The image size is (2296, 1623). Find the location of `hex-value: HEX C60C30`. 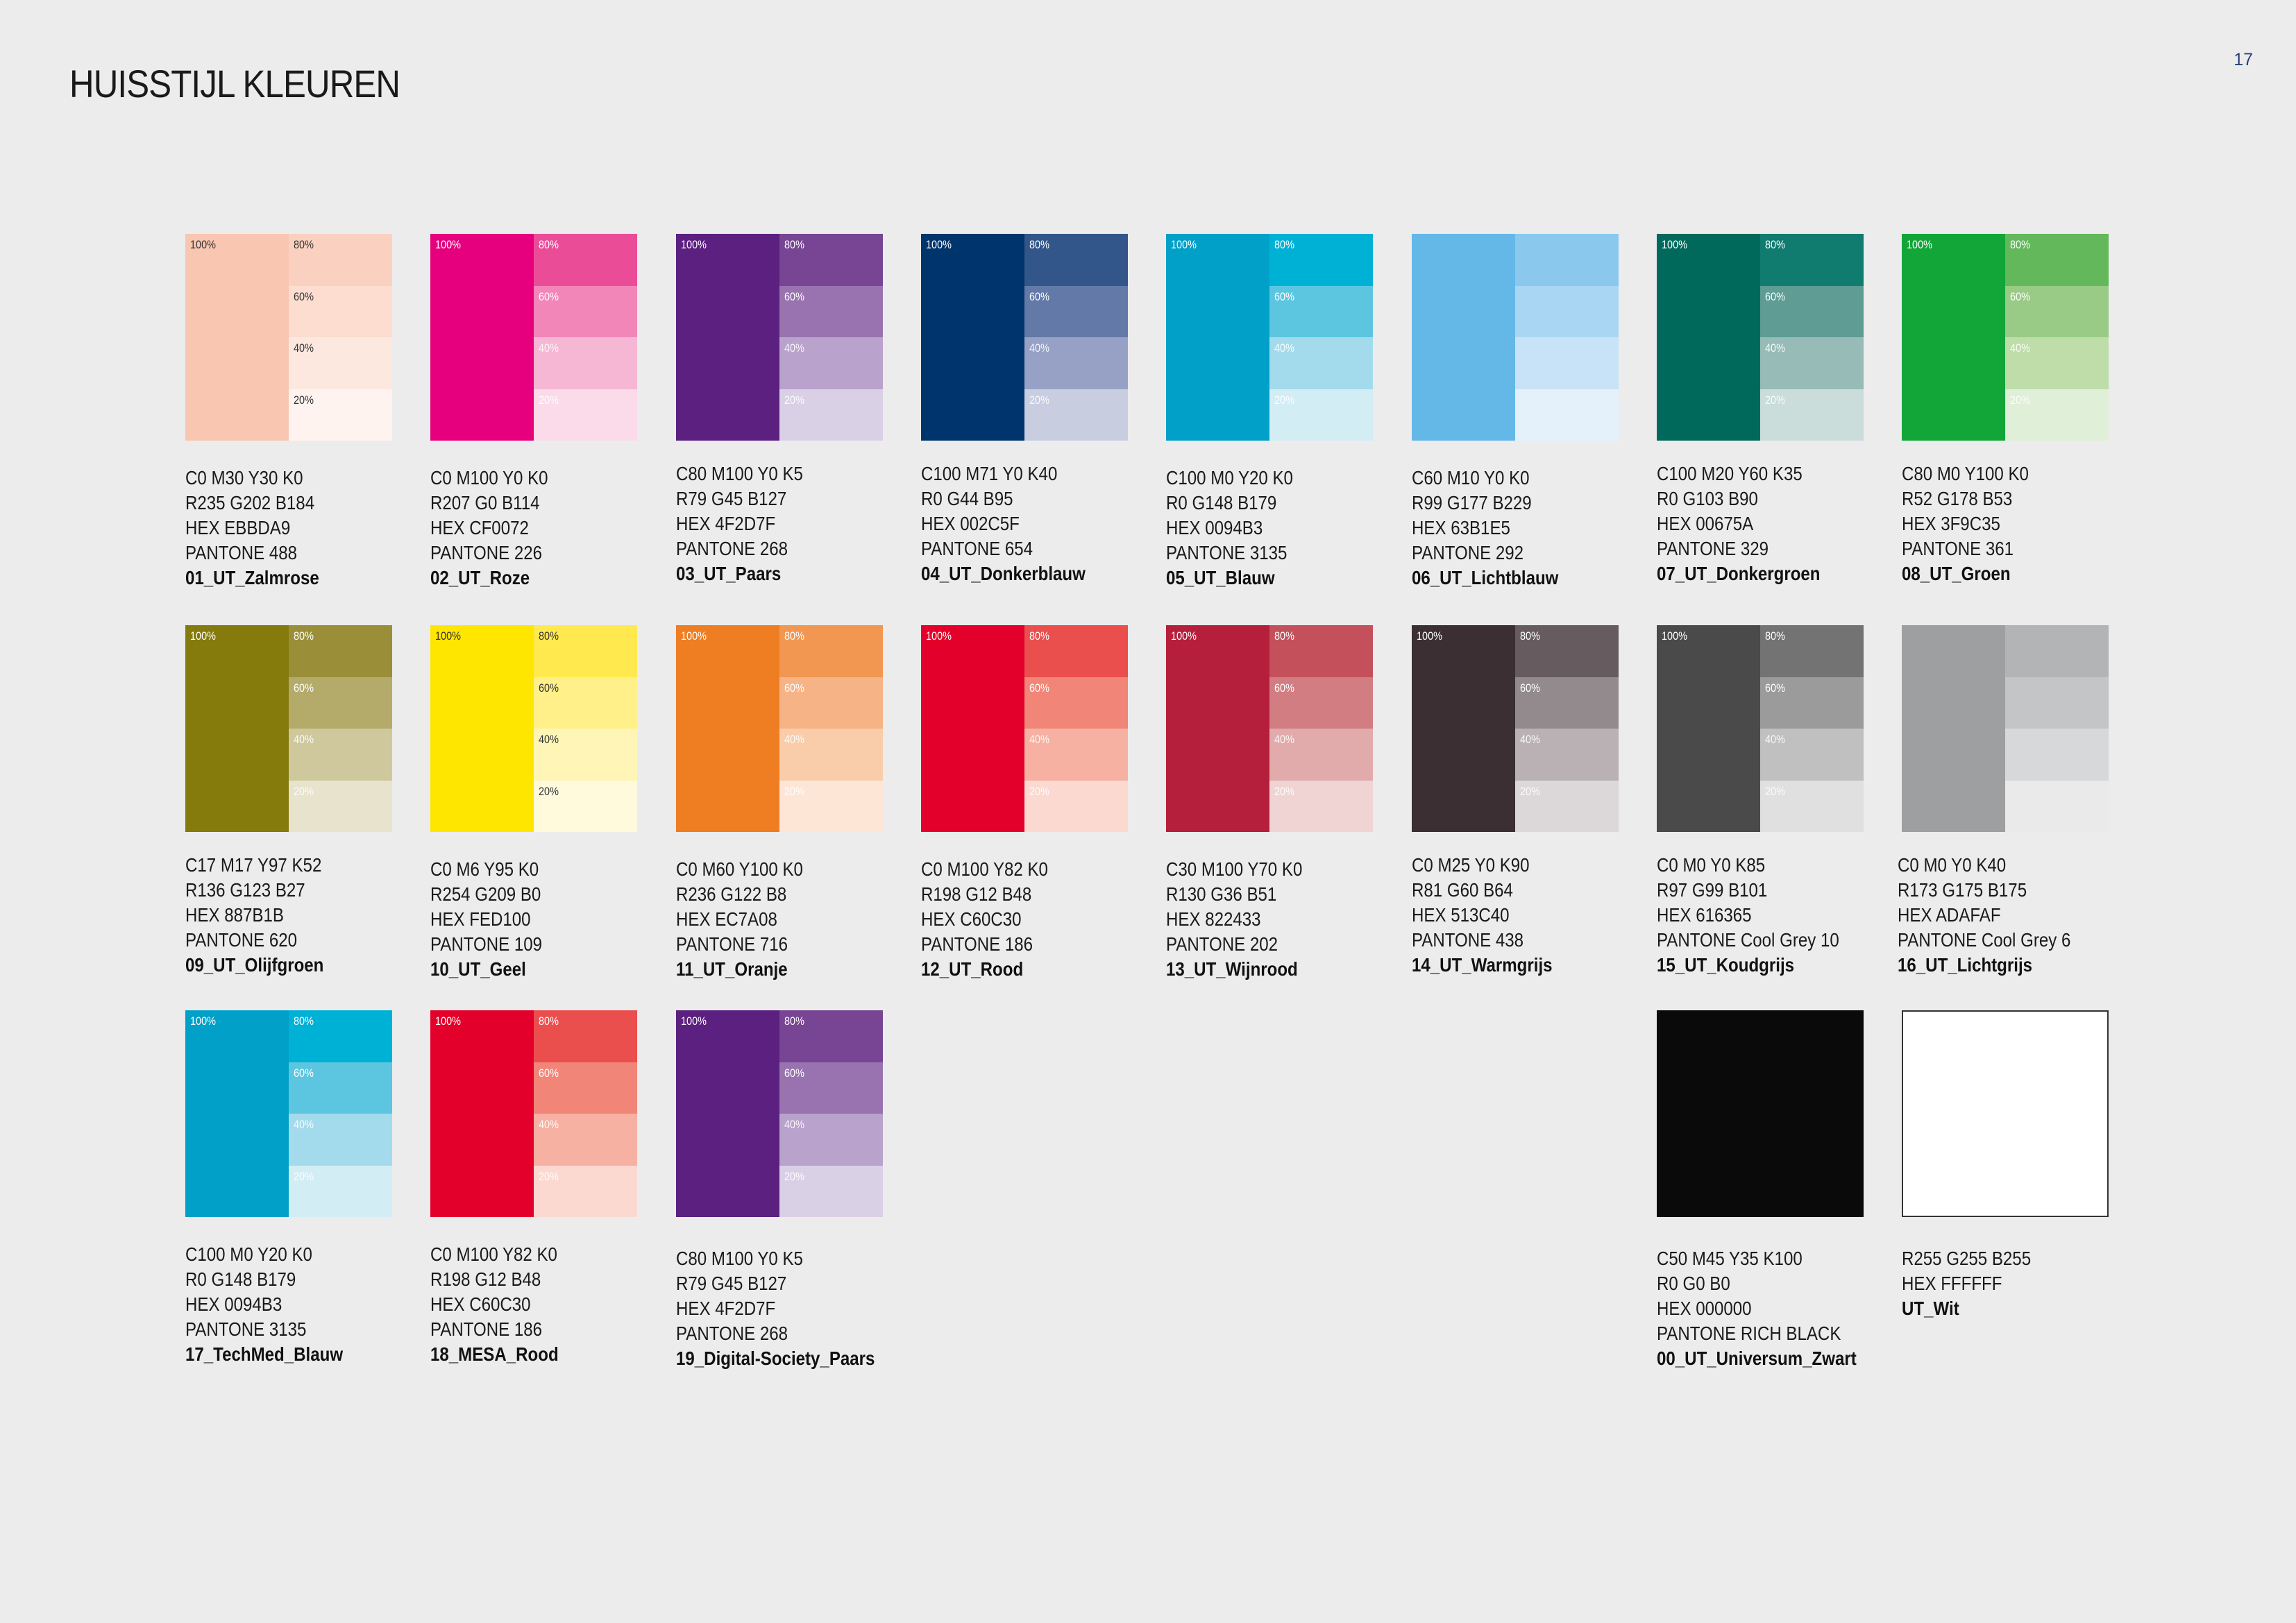

hex-value: HEX C60C30 is located at coordinates (481, 1304).